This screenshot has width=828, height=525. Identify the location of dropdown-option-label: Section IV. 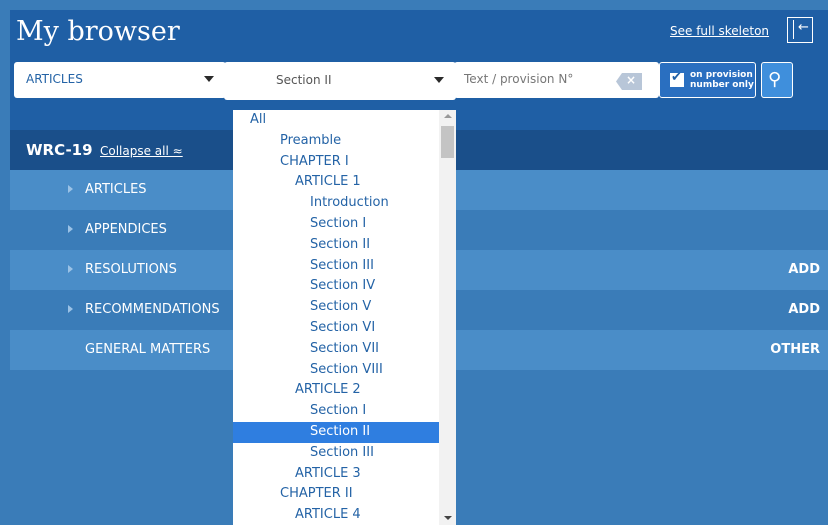
(343, 285).